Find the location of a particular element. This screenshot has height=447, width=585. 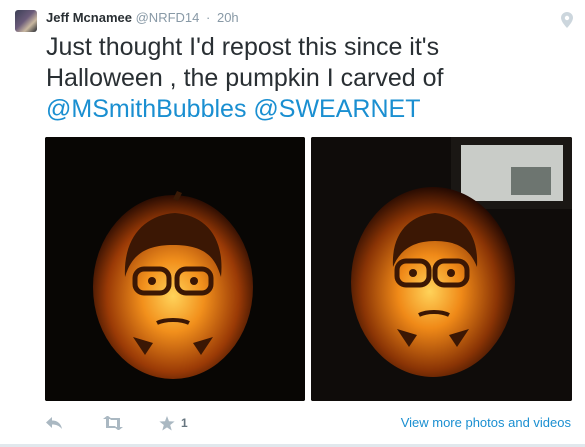

retweet-button is located at coordinates (113, 423).